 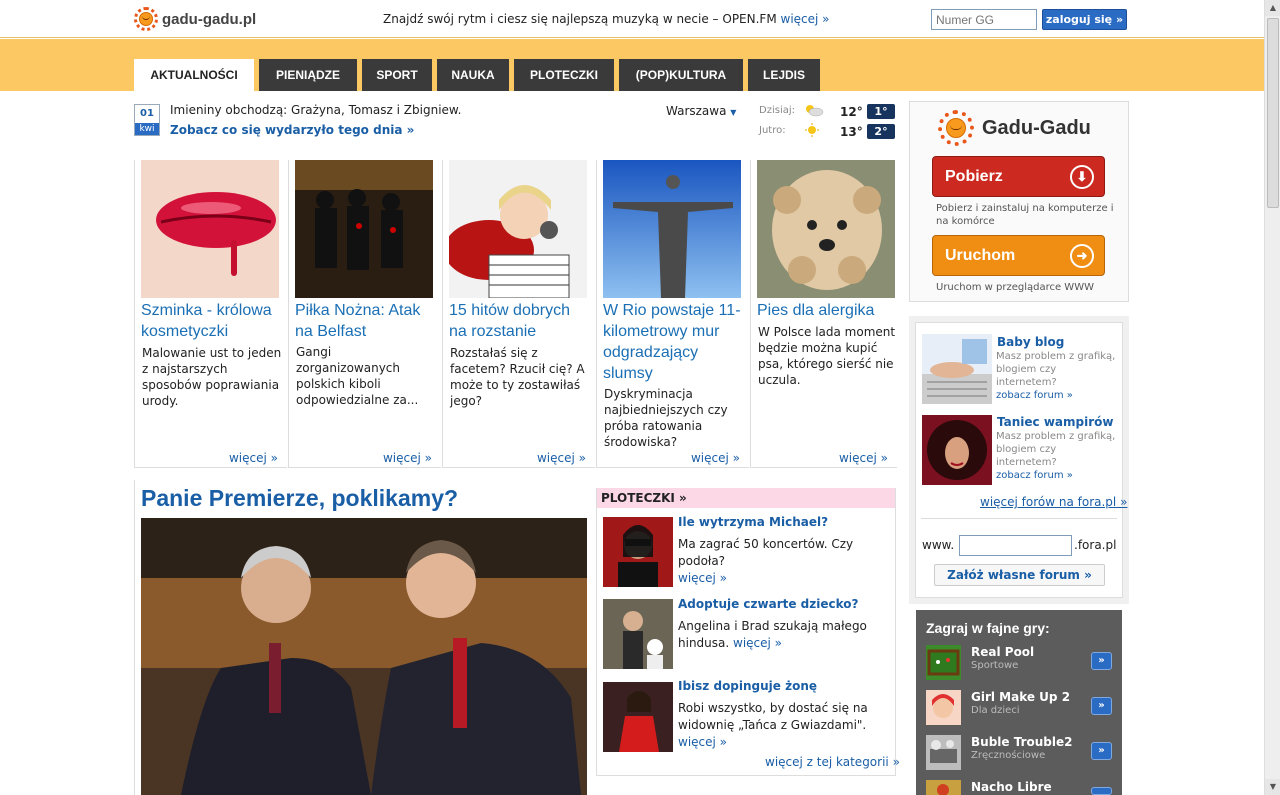 What do you see at coordinates (832, 762) in the screenshot?
I see `gossip-category-more-link: więcej z tej kategorii »` at bounding box center [832, 762].